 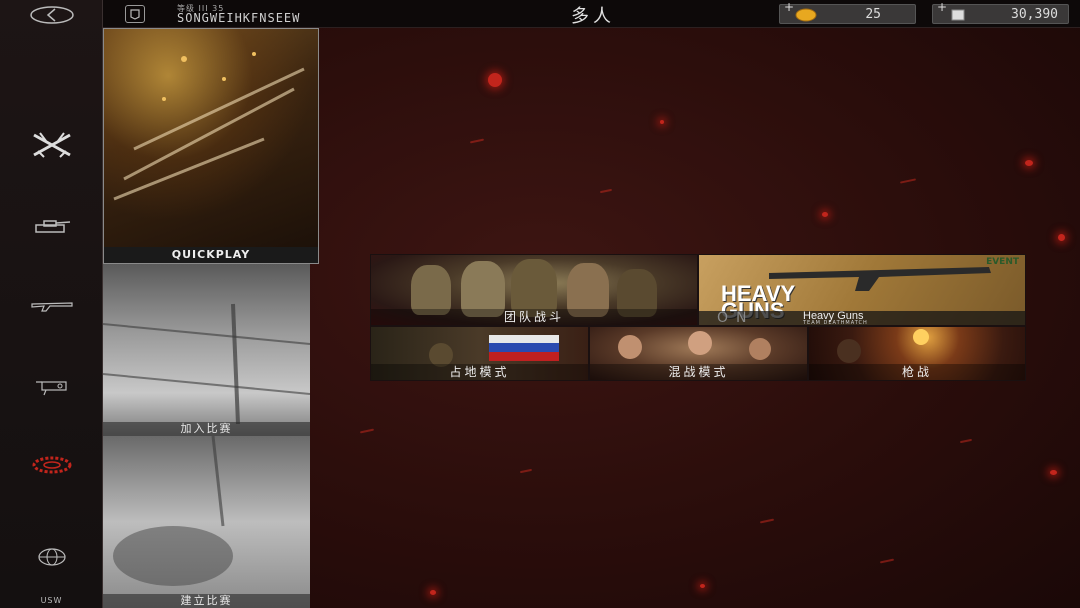 I want to click on cash-currency: + 30,390, so click(x=1000, y=12).